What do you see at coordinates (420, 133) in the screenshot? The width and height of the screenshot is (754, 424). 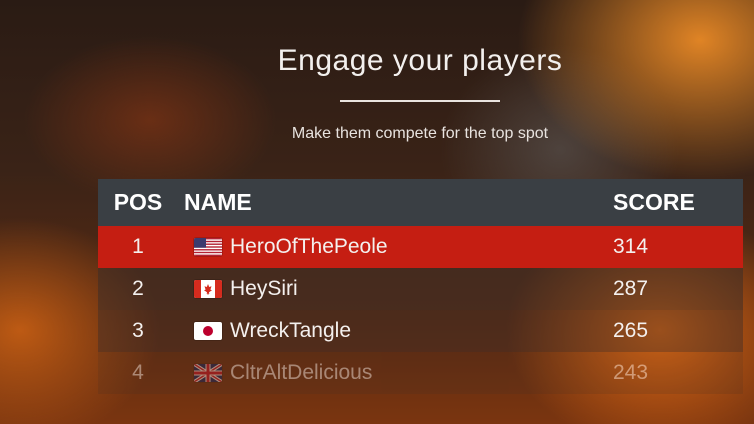 I see `page-subtitle: Make them compete for the top spot` at bounding box center [420, 133].